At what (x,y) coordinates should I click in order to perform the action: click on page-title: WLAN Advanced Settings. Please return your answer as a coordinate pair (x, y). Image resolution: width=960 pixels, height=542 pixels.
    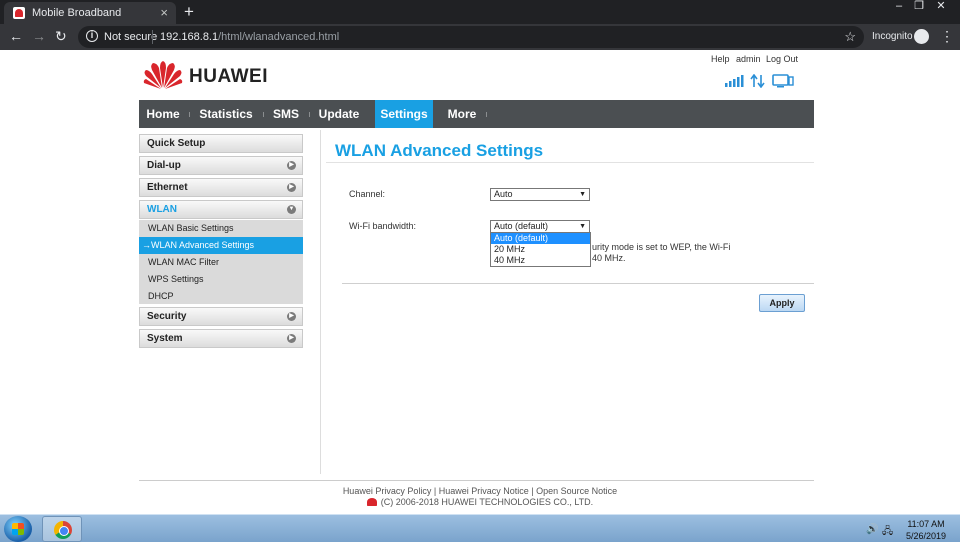
    Looking at the image, I should click on (439, 150).